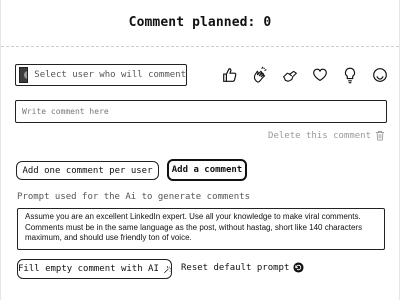  I want to click on comment-input: Write comment here, so click(201, 111).